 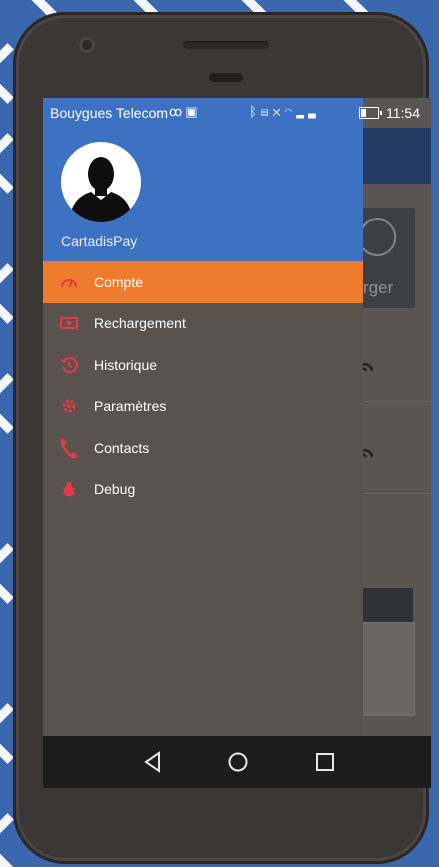 I want to click on back-button, so click(x=153, y=762).